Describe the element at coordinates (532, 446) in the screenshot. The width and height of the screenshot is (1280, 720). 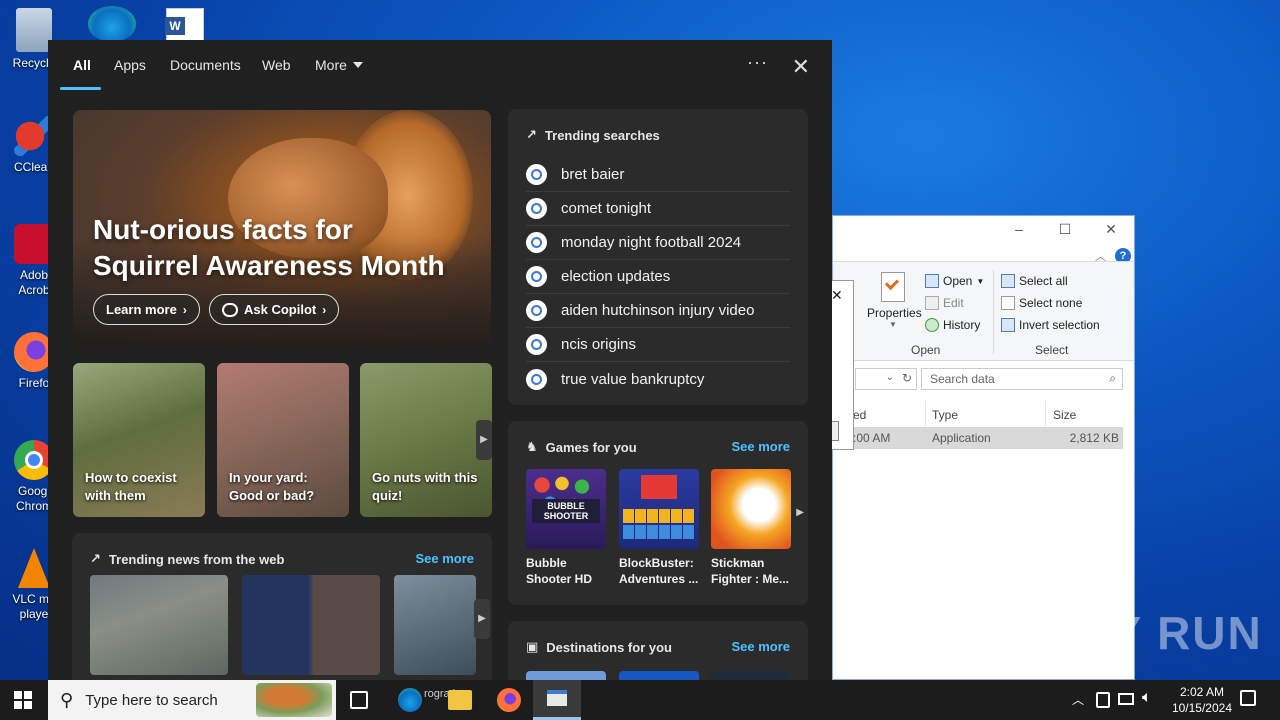
I see `games-icon: ♞` at that location.